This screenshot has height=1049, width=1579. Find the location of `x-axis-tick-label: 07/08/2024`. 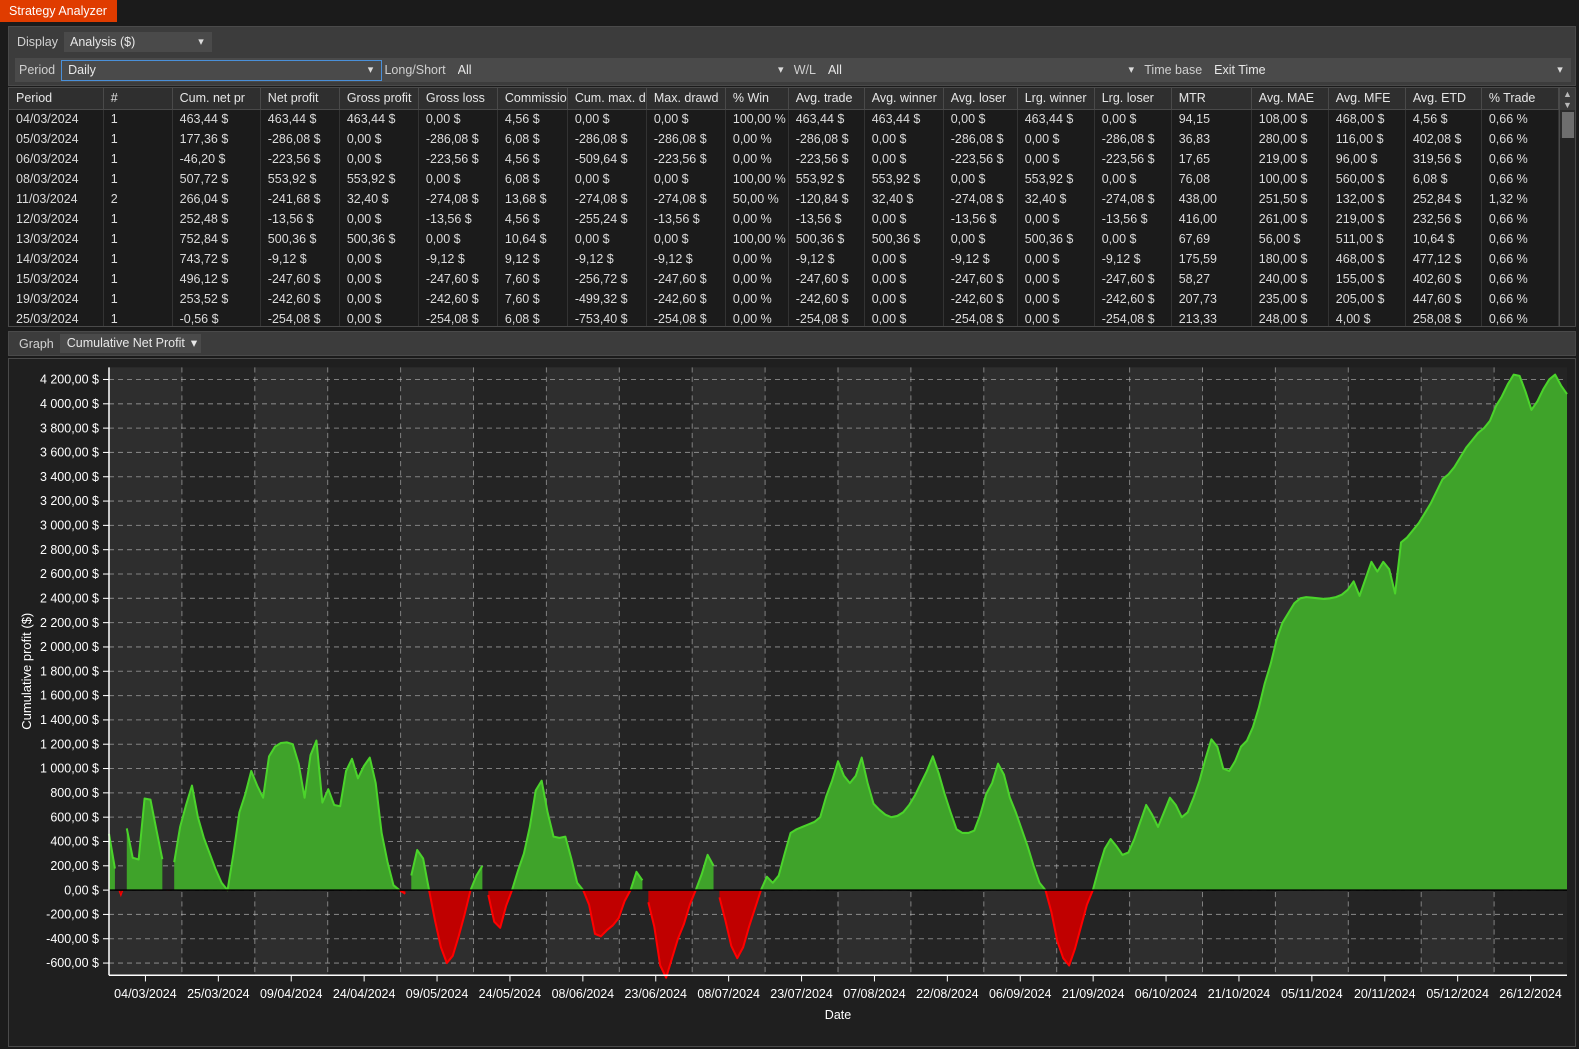

x-axis-tick-label: 07/08/2024 is located at coordinates (874, 993).